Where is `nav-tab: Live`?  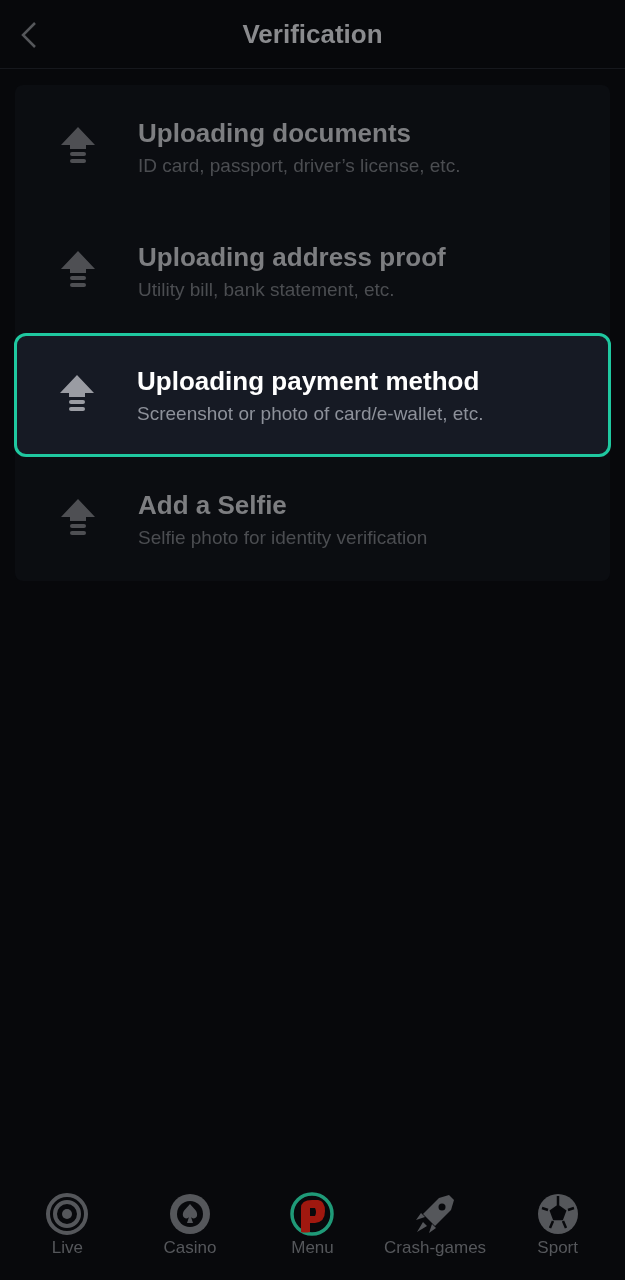 nav-tab: Live is located at coordinates (67, 1225).